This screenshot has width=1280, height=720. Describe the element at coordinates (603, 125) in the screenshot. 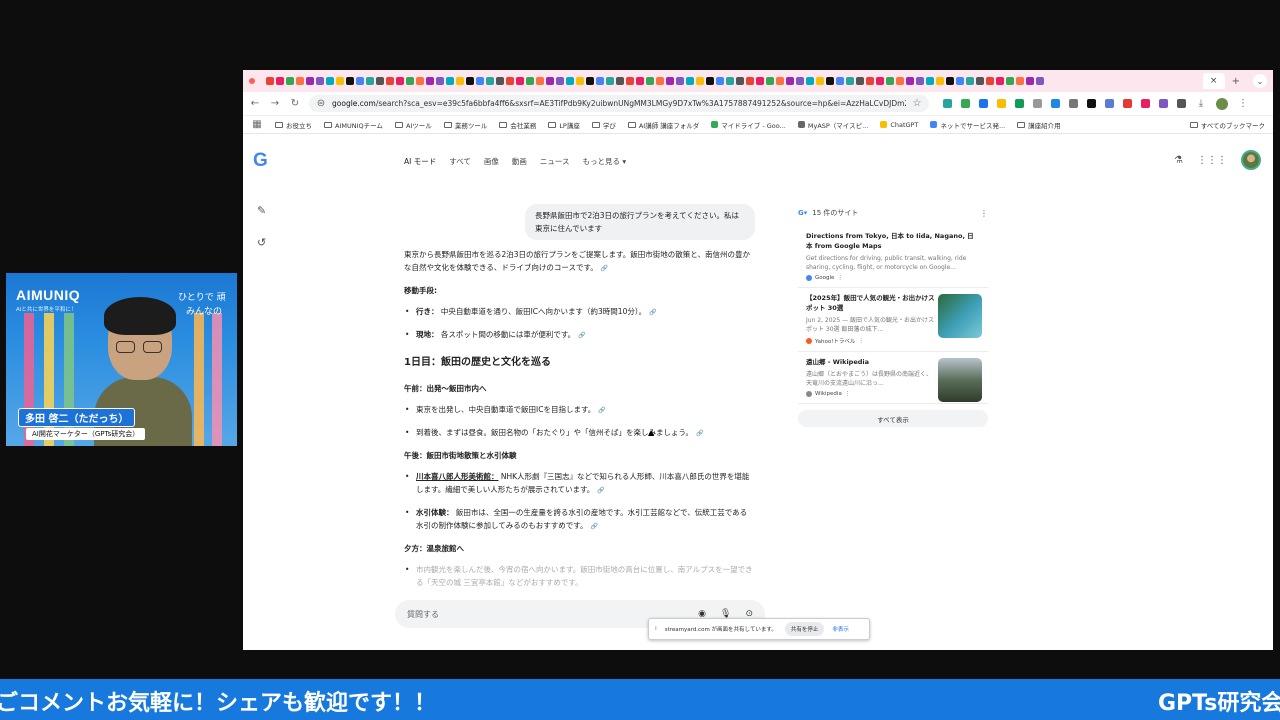

I see `bookmark-item: 学び` at that location.